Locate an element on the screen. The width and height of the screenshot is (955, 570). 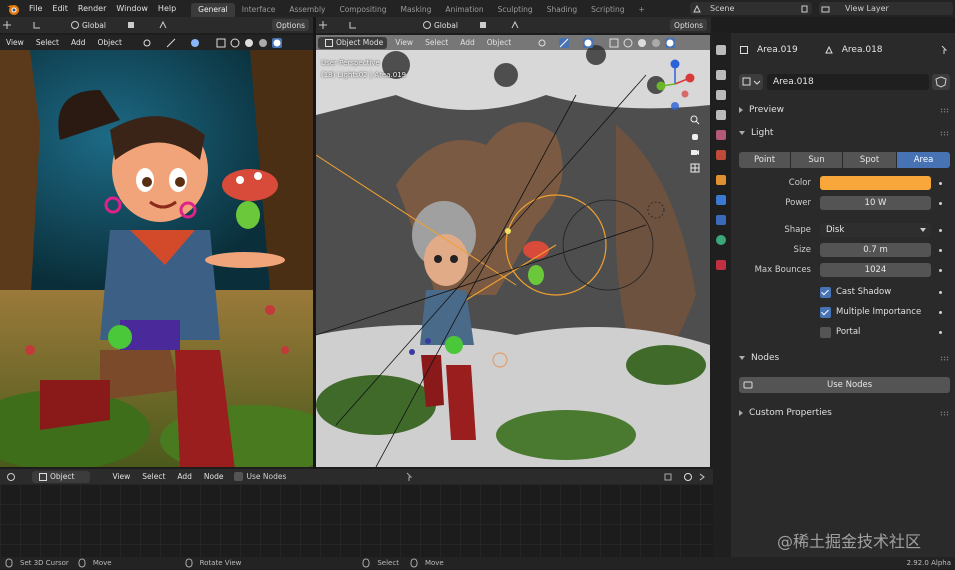
right-material-shading-icon is located at coordinates (656, 43).